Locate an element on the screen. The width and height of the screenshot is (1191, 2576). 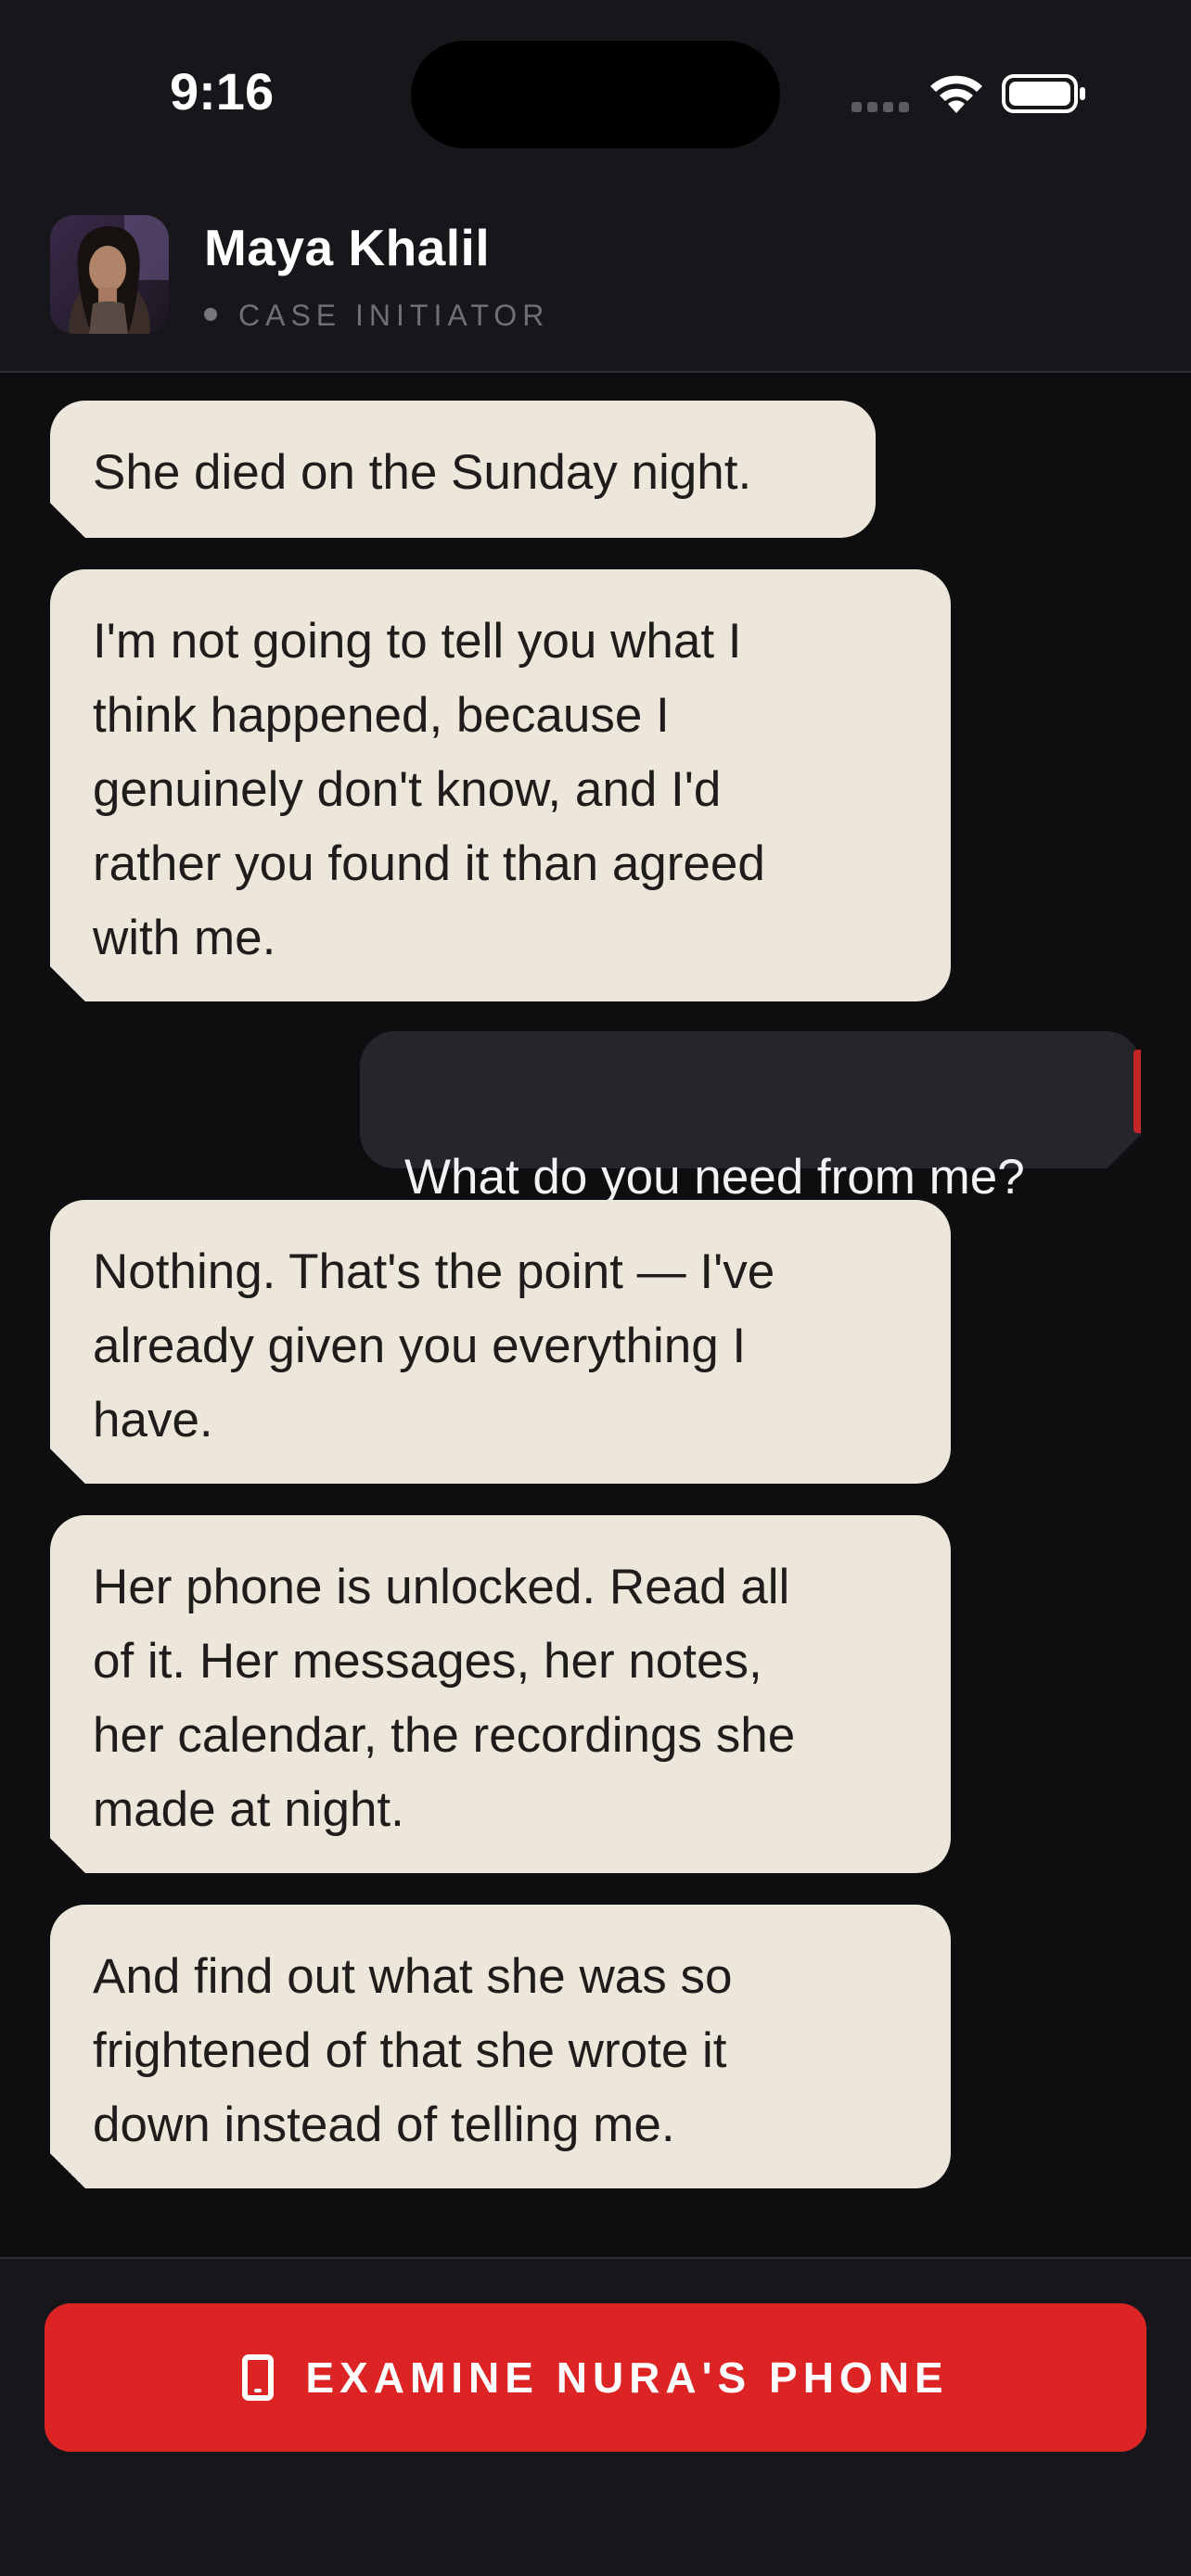
contact-name: Maya Khalil is located at coordinates (347, 248).